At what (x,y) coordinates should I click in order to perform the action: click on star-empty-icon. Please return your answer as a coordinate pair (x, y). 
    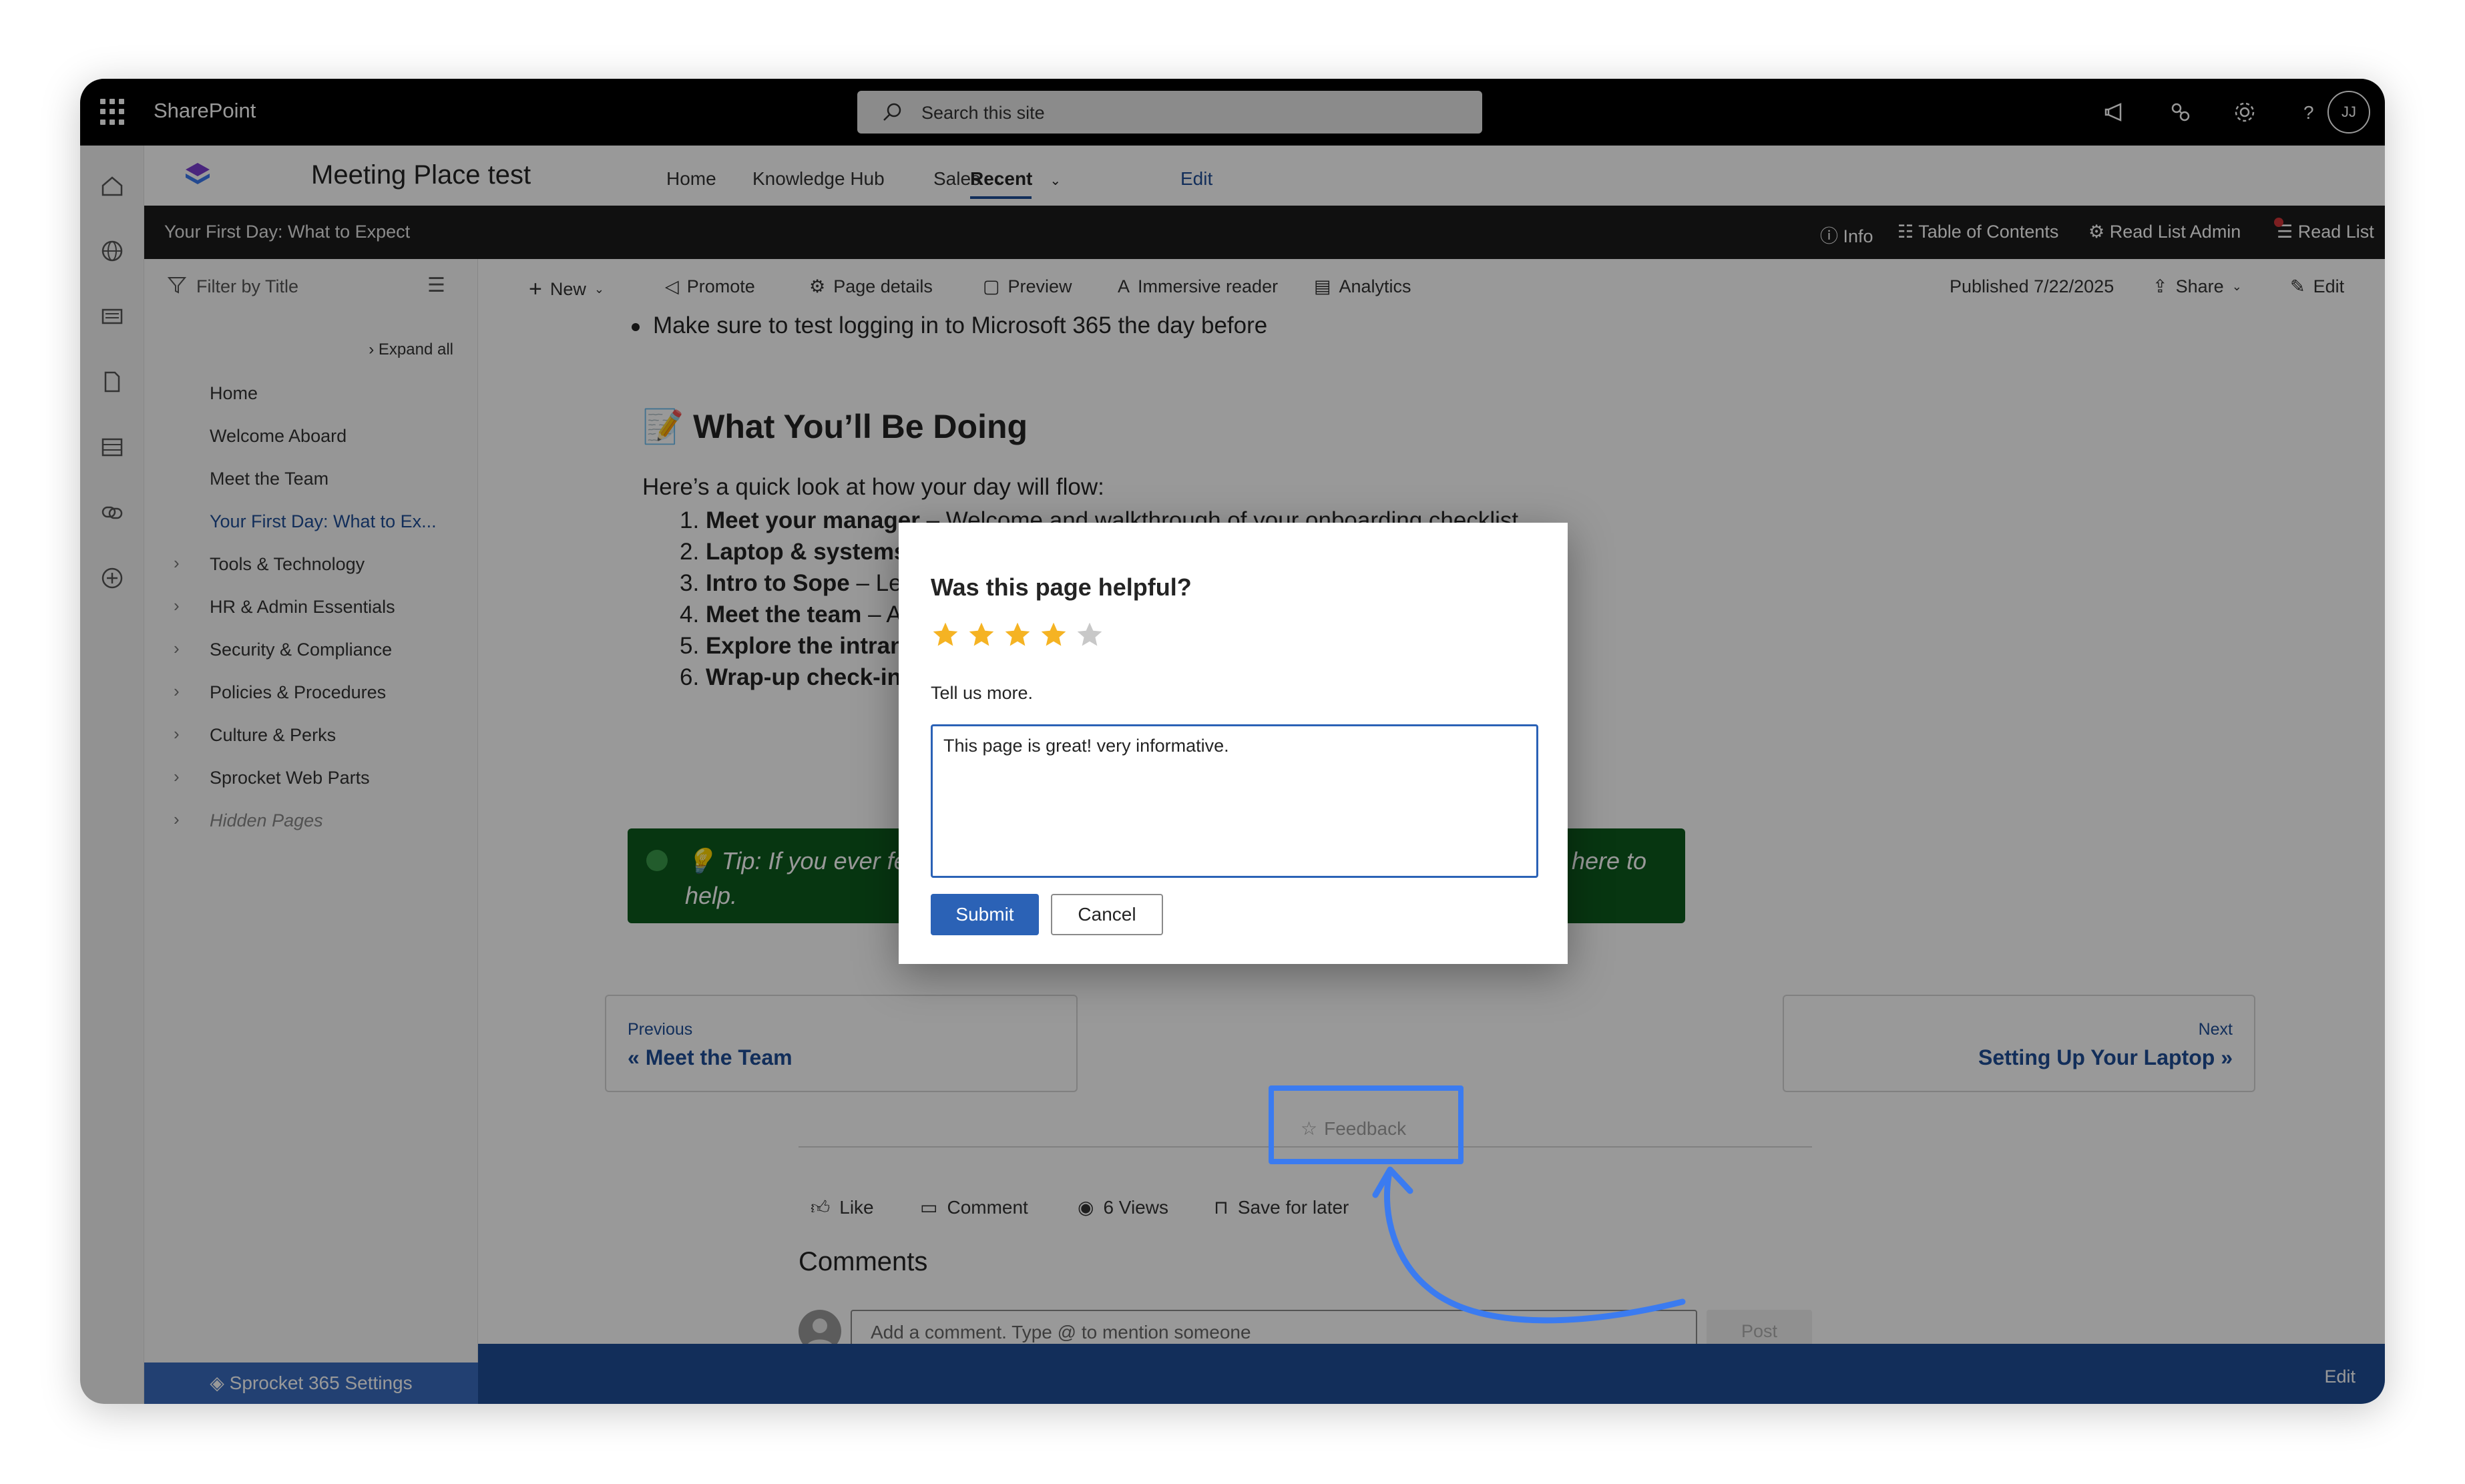
    Looking at the image, I should click on (1089, 635).